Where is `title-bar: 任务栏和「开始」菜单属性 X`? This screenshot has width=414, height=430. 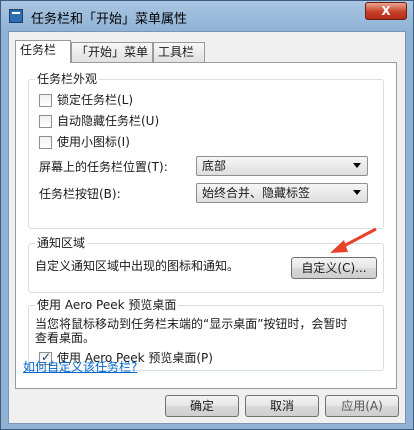 title-bar: 任务栏和「开始」菜单属性 X is located at coordinates (207, 16).